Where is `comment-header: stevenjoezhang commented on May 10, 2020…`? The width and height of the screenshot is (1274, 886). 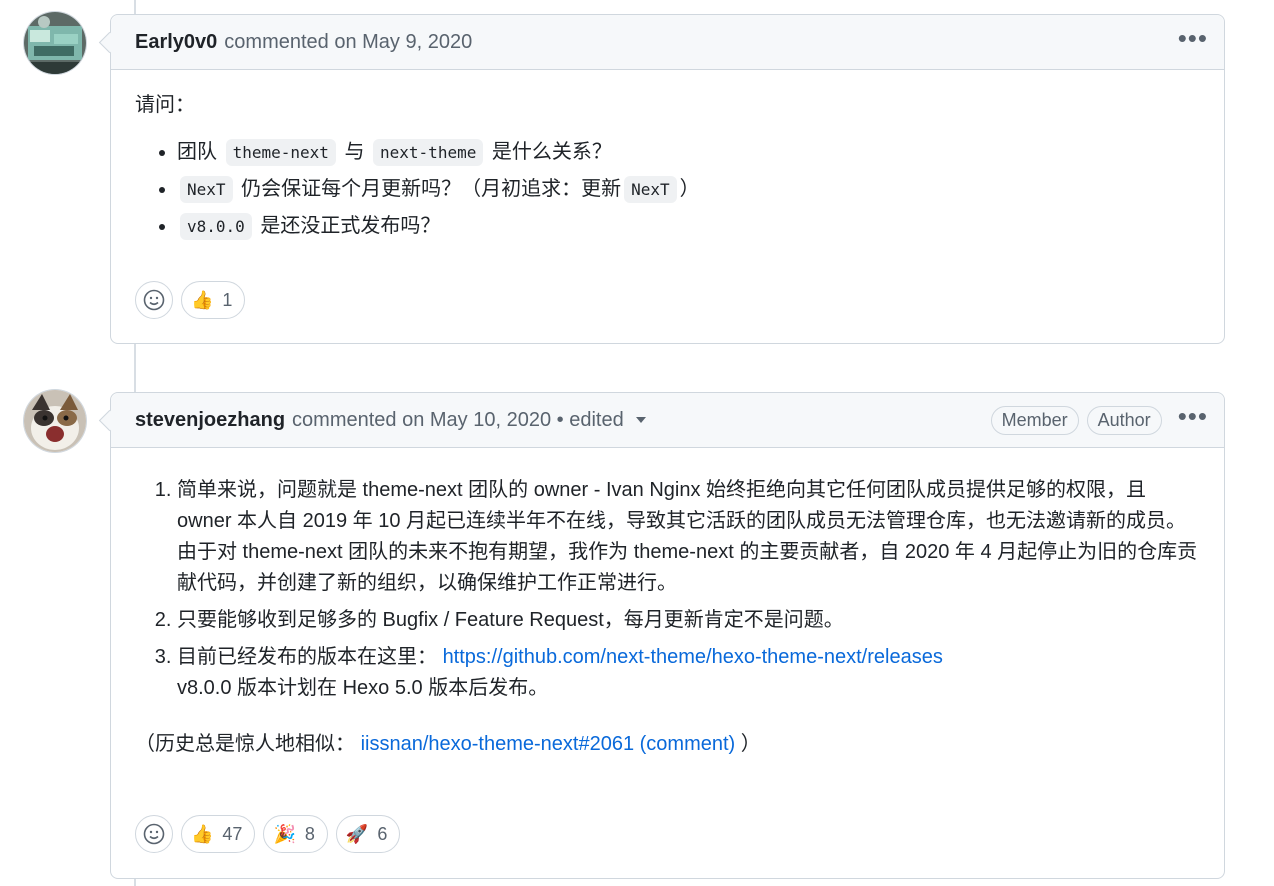
comment-header: stevenjoezhang commented on May 10, 2020… is located at coordinates (667, 420).